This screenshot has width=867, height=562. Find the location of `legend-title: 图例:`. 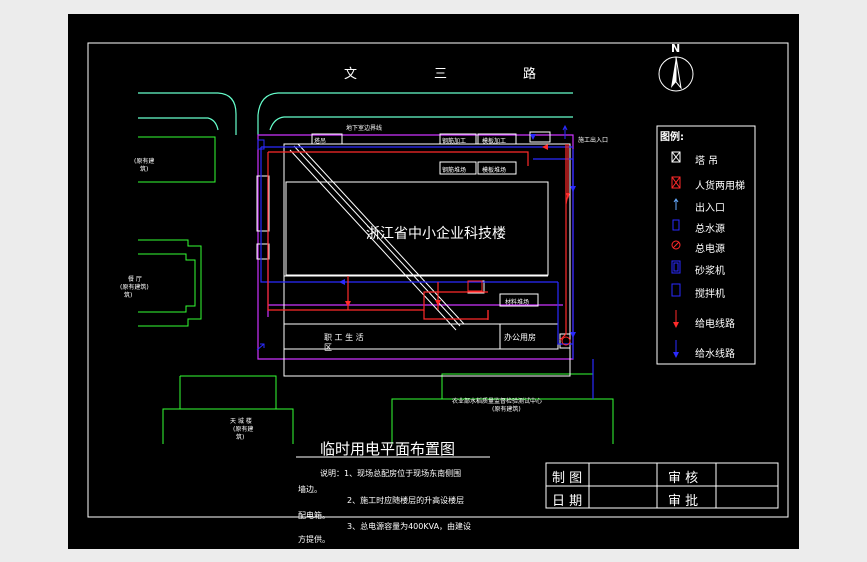

legend-title: 图例: is located at coordinates (672, 137).